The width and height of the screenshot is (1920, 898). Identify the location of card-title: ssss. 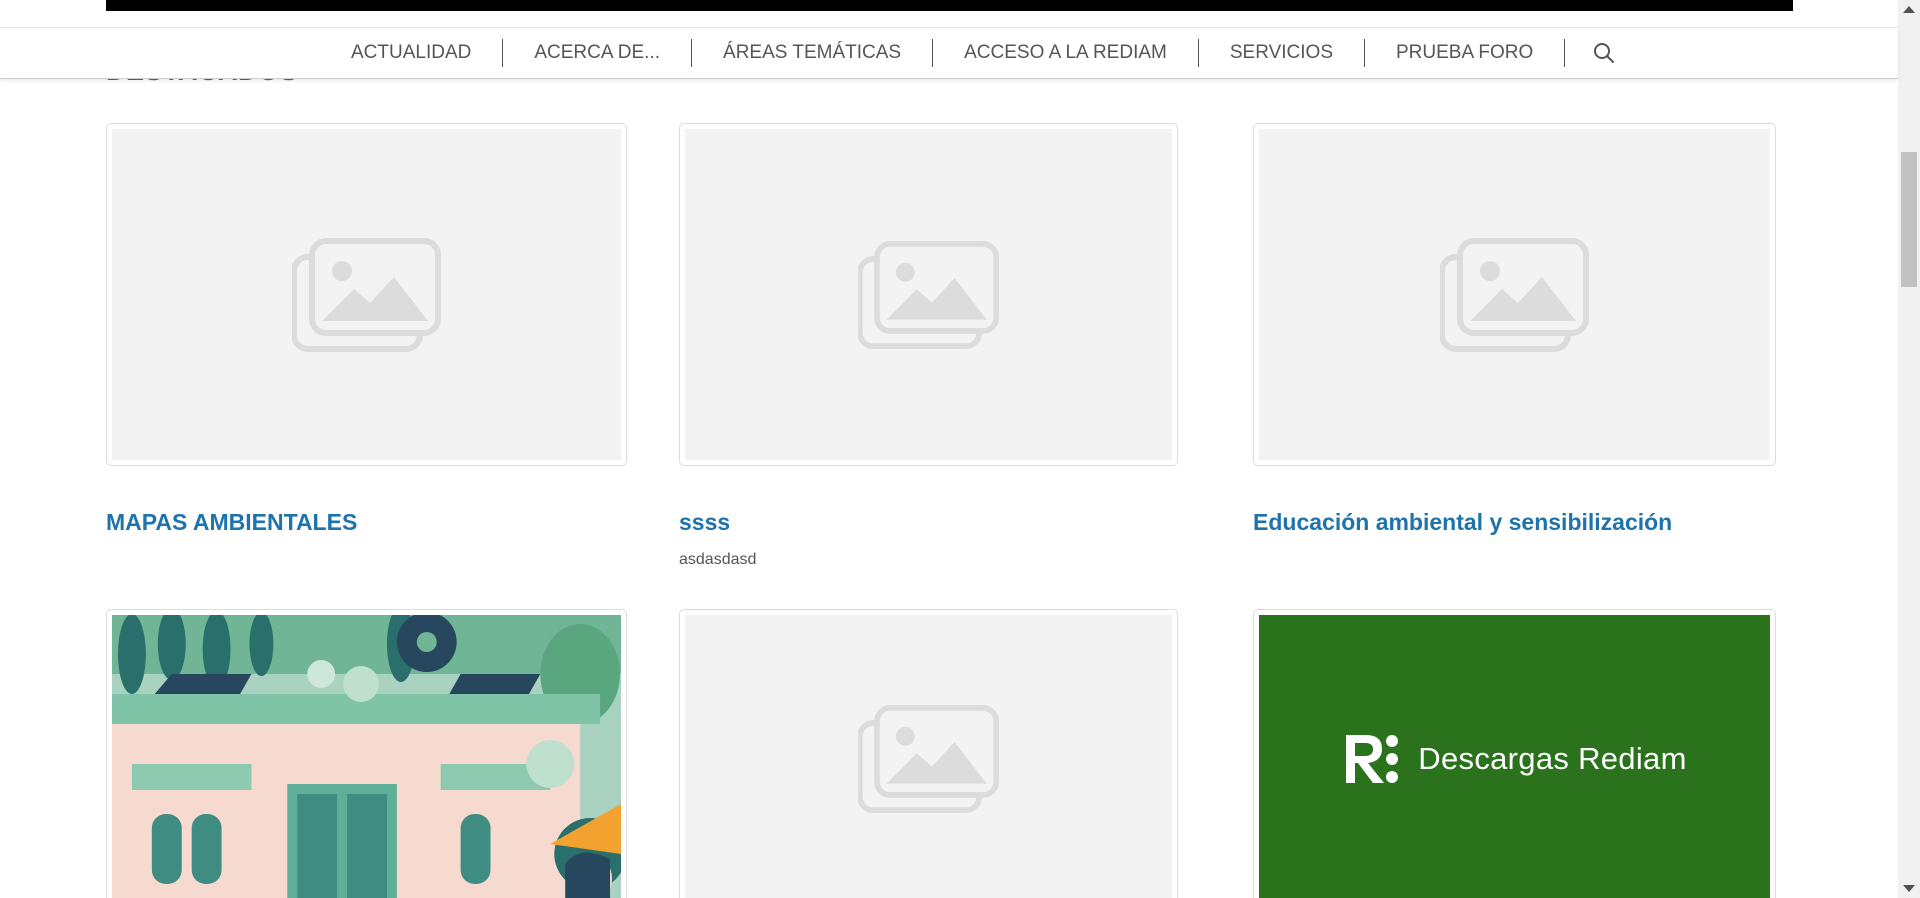
(704, 522).